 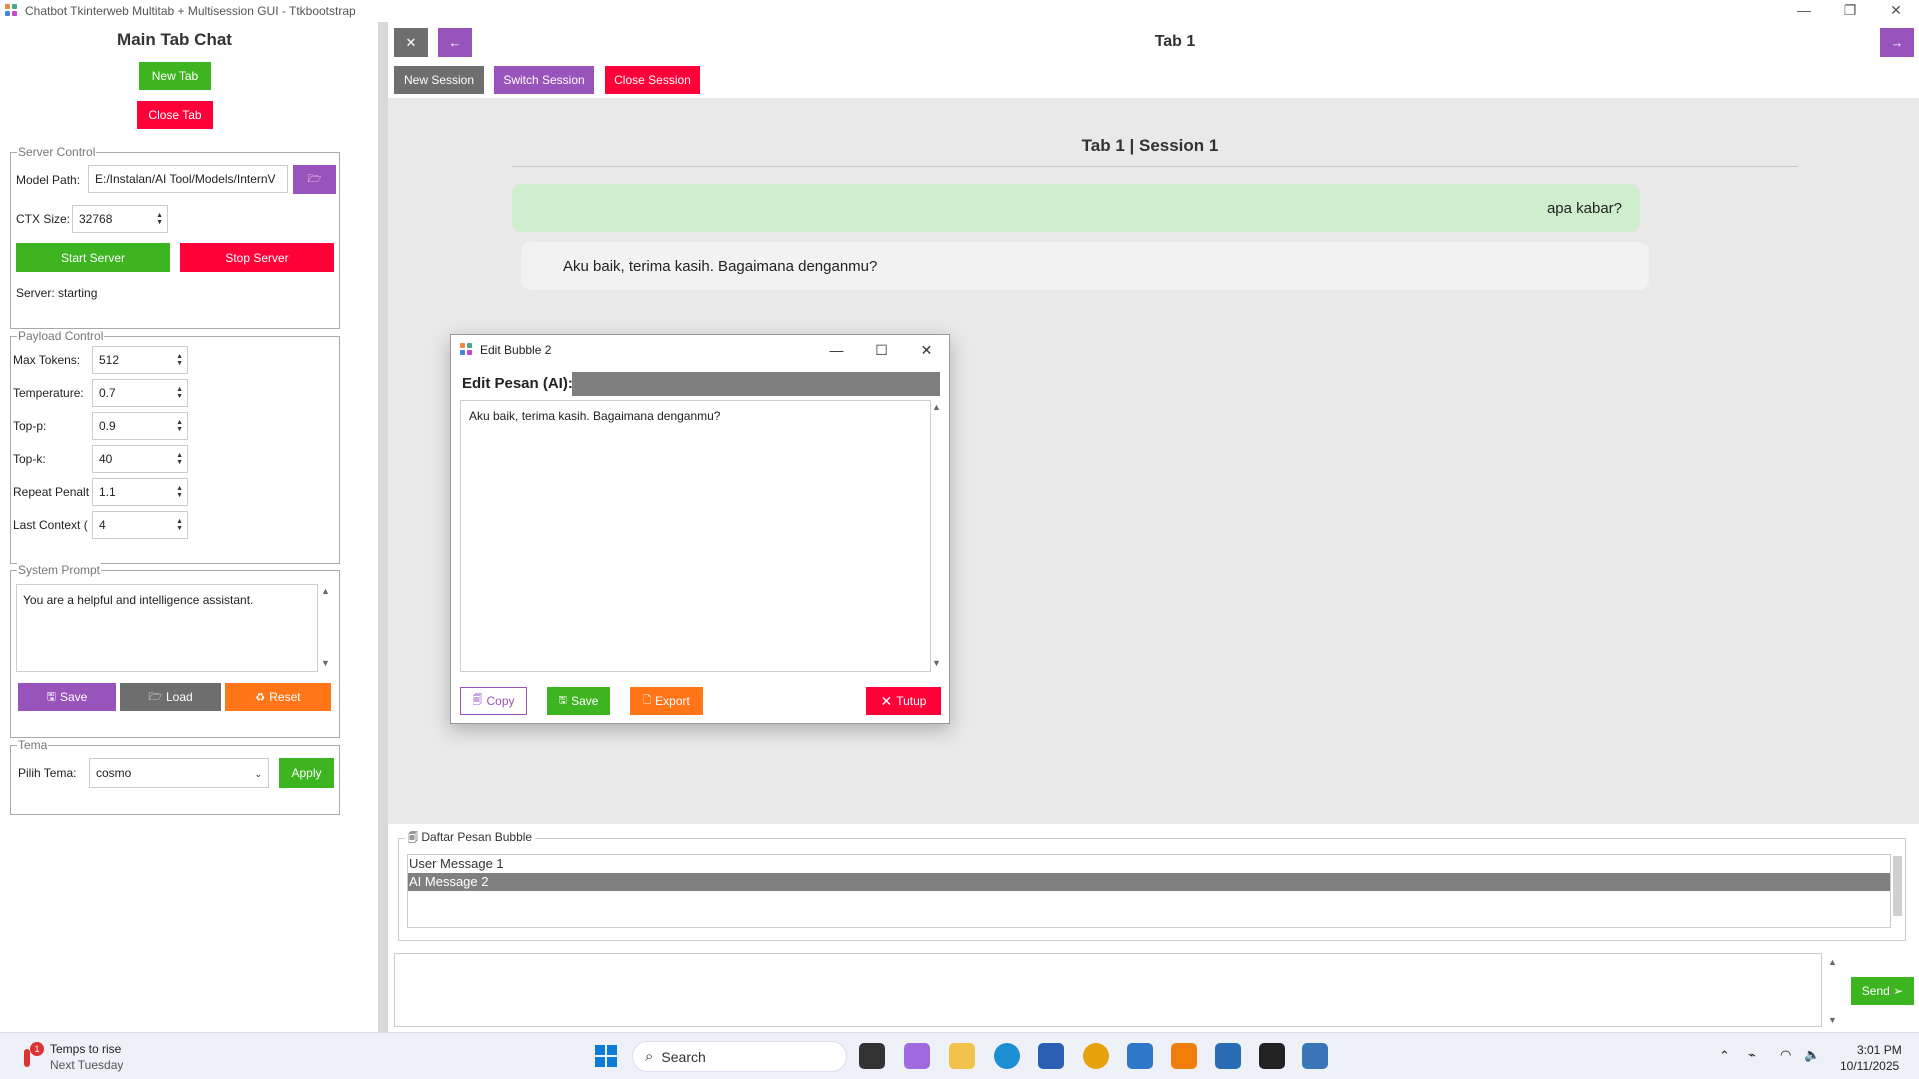 I want to click on network-icon: ⌁, so click(x=1752, y=1055).